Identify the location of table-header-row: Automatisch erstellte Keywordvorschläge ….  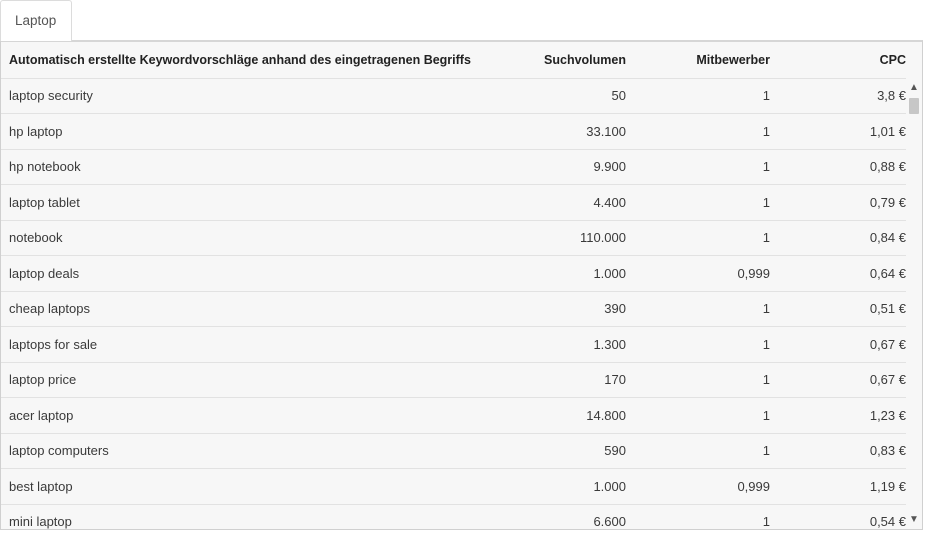
(457, 60).